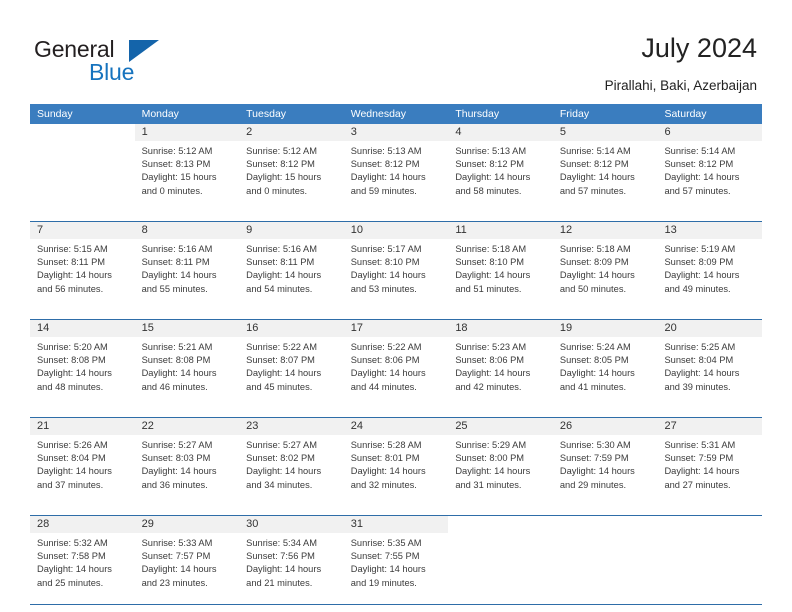 The width and height of the screenshot is (792, 612). Describe the element at coordinates (176, 556) in the screenshot. I see `sunset-text: Sunset: 7:57 PM` at that location.